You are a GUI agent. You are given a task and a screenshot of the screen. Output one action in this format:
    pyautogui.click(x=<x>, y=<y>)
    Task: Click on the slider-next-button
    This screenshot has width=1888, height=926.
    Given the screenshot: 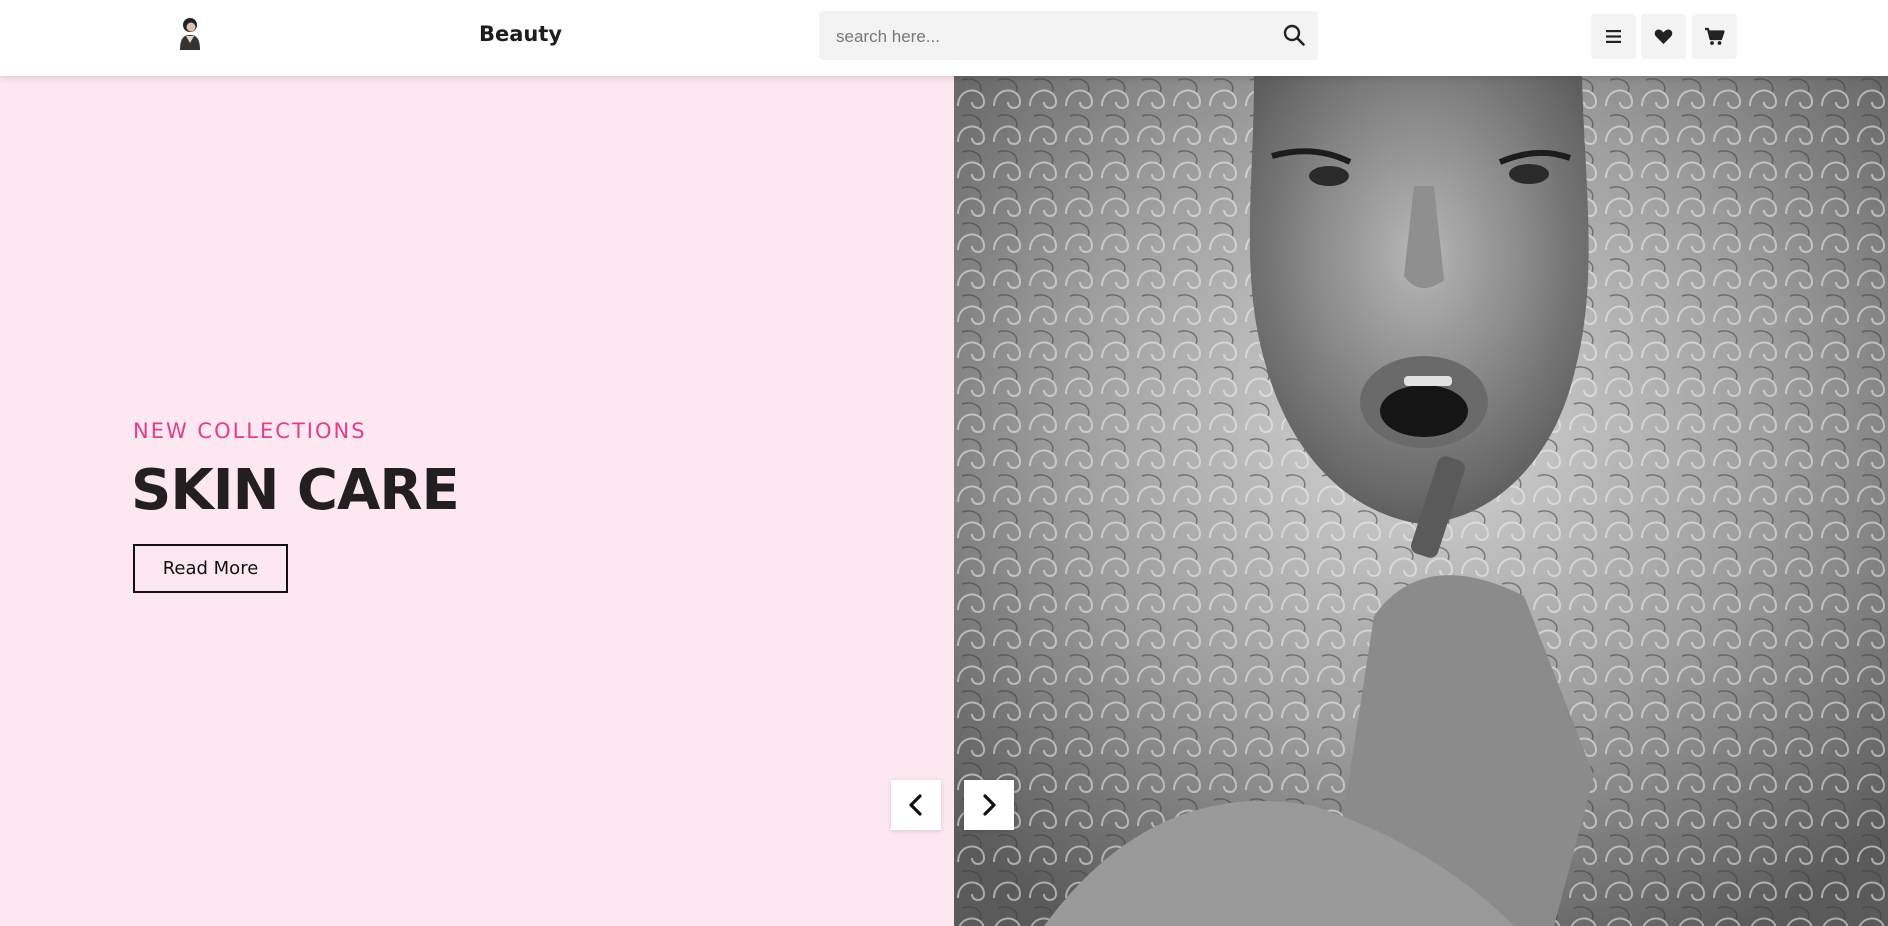 What is the action you would take?
    pyautogui.click(x=989, y=805)
    